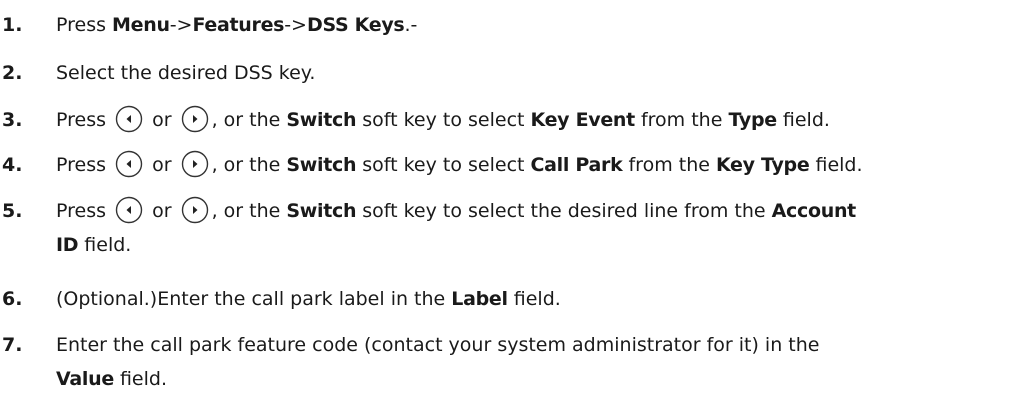 Image resolution: width=1013 pixels, height=416 pixels. I want to click on step-text: Press Menu->Features->DSS Keys.-, so click(237, 25).